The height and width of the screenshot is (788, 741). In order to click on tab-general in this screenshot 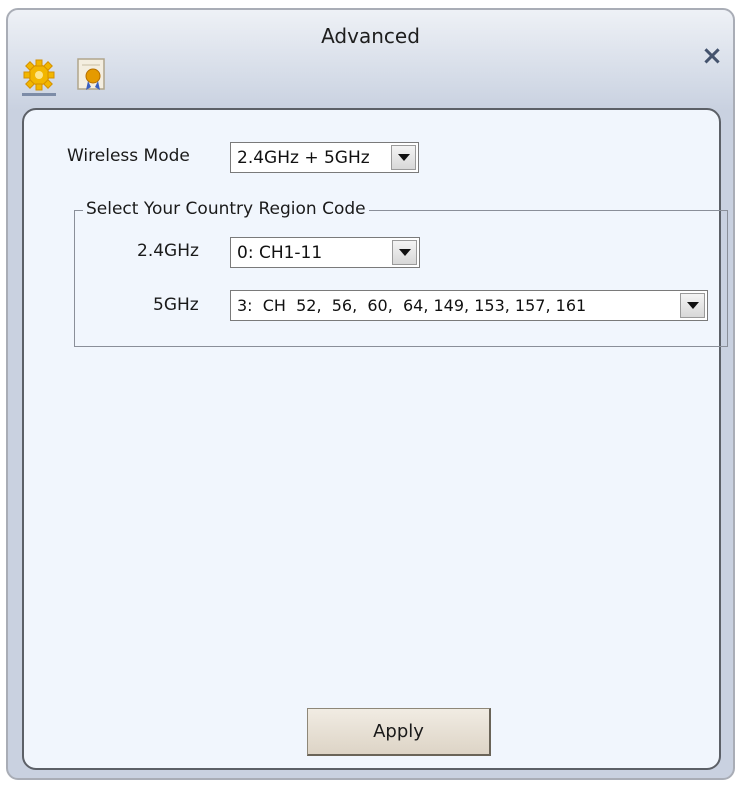, I will do `click(39, 76)`.